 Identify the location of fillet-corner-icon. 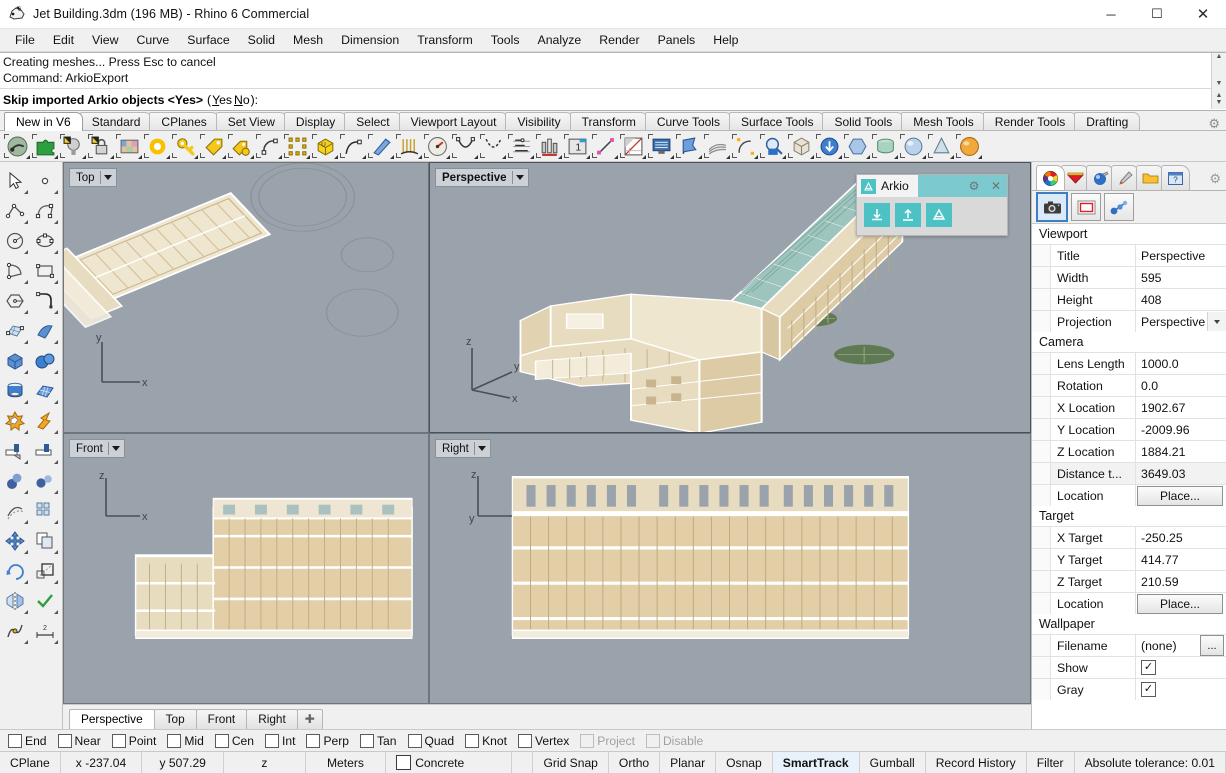
(45, 301).